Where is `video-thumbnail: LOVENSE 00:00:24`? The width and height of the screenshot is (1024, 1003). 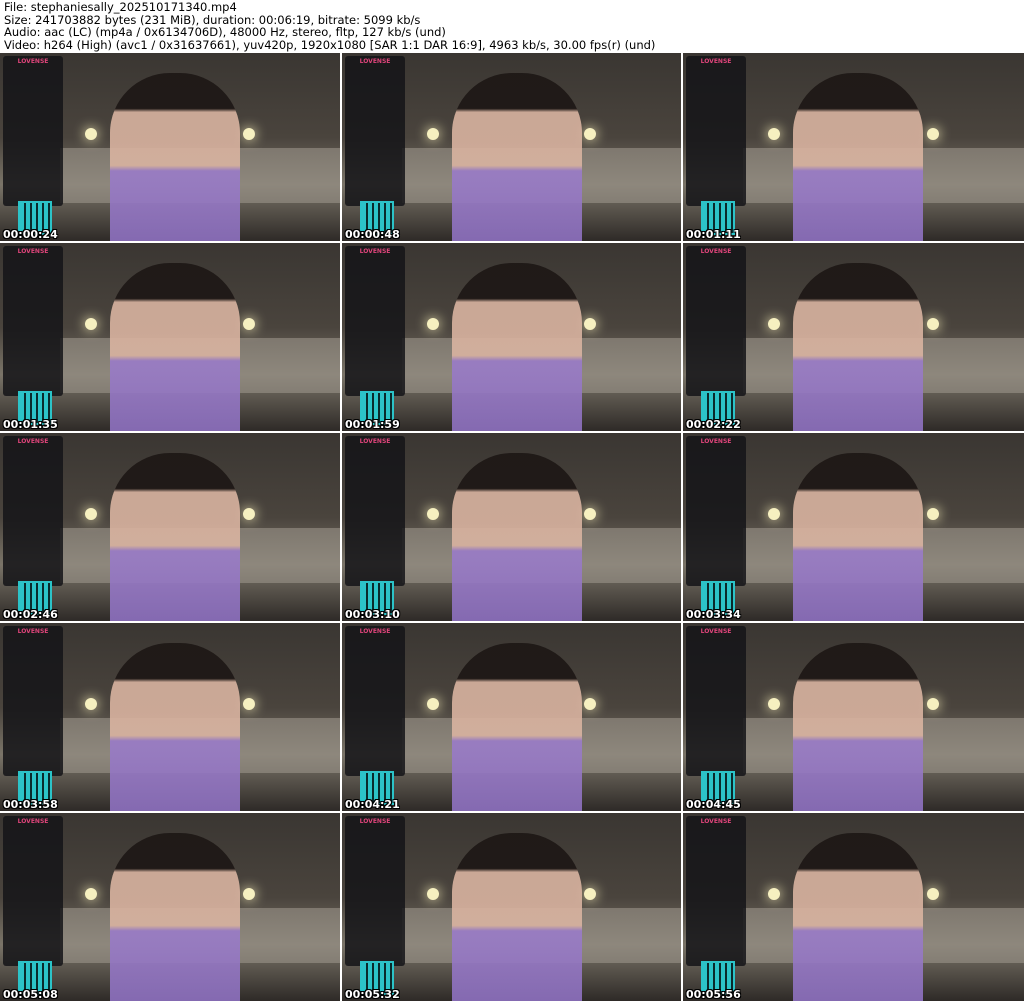 video-thumbnail: LOVENSE 00:00:24 is located at coordinates (170, 147).